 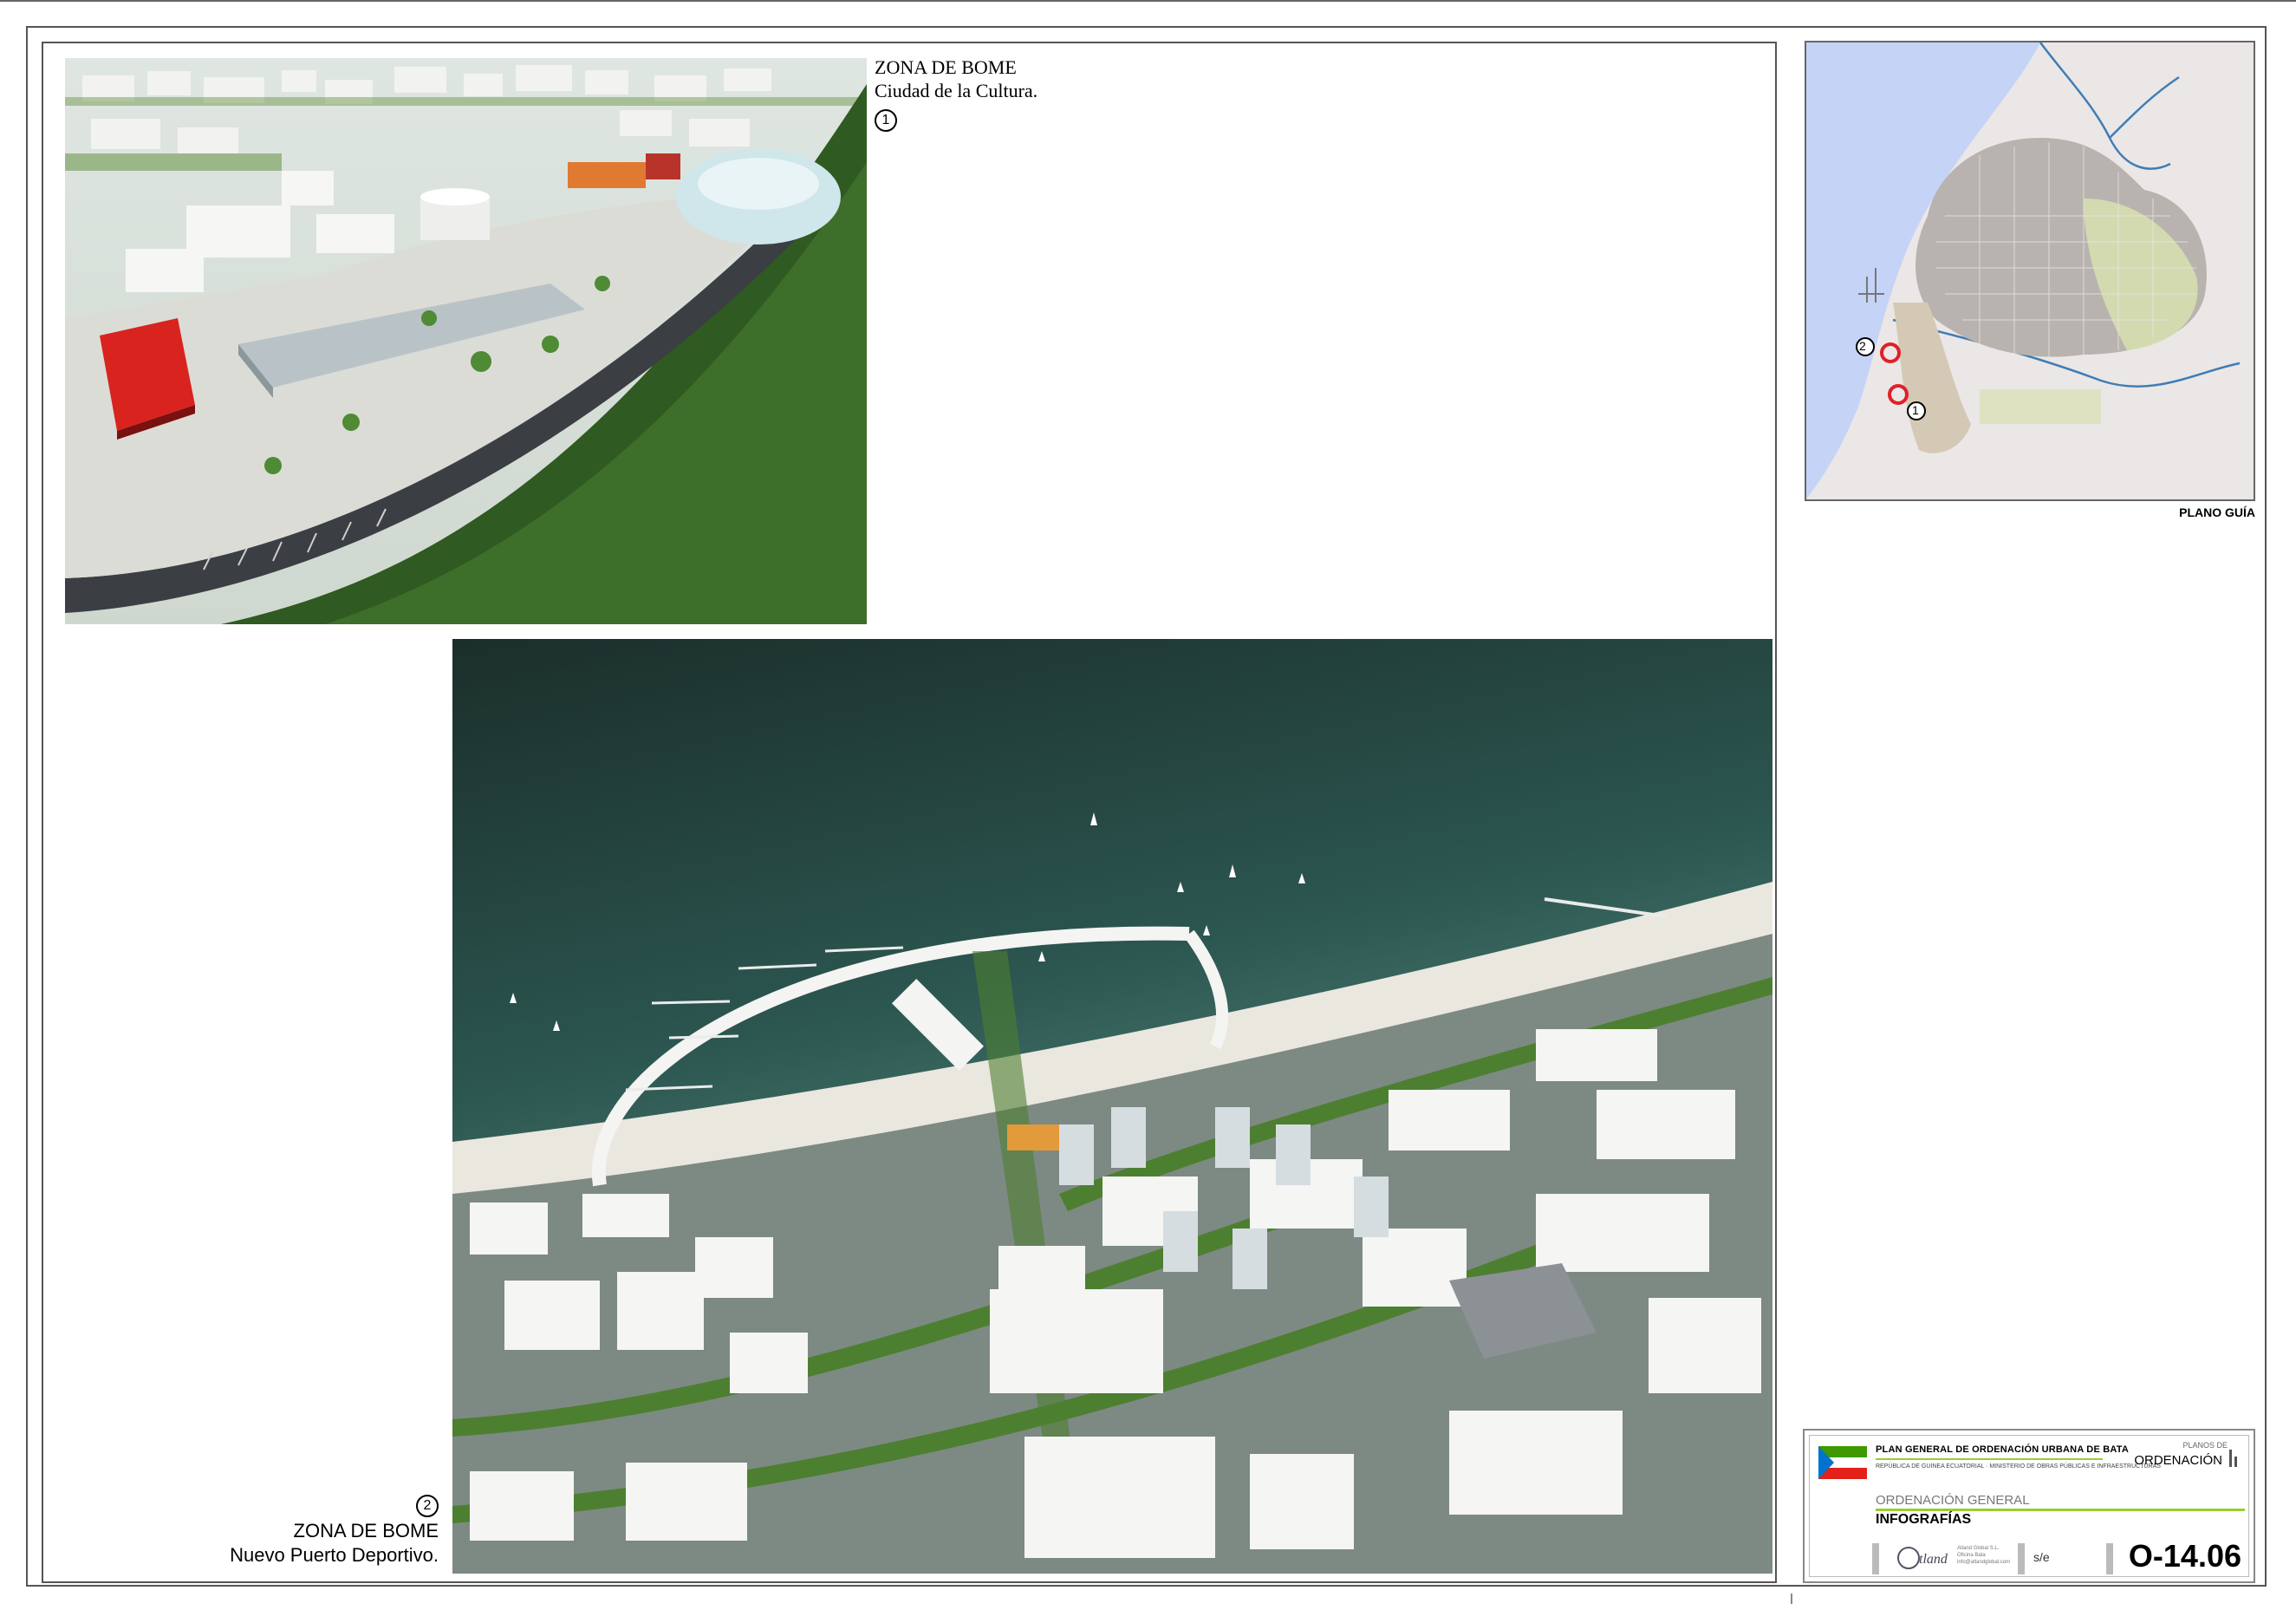 What do you see at coordinates (1915, 410) in the screenshot?
I see `map-marker-1: 1` at bounding box center [1915, 410].